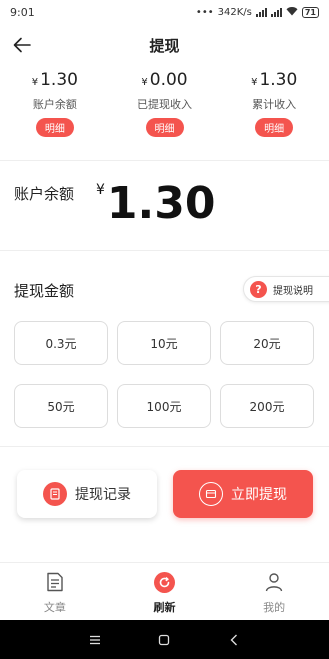 Image resolution: width=329 pixels, height=659 pixels. I want to click on amount-option: 0.3元, so click(61, 343).